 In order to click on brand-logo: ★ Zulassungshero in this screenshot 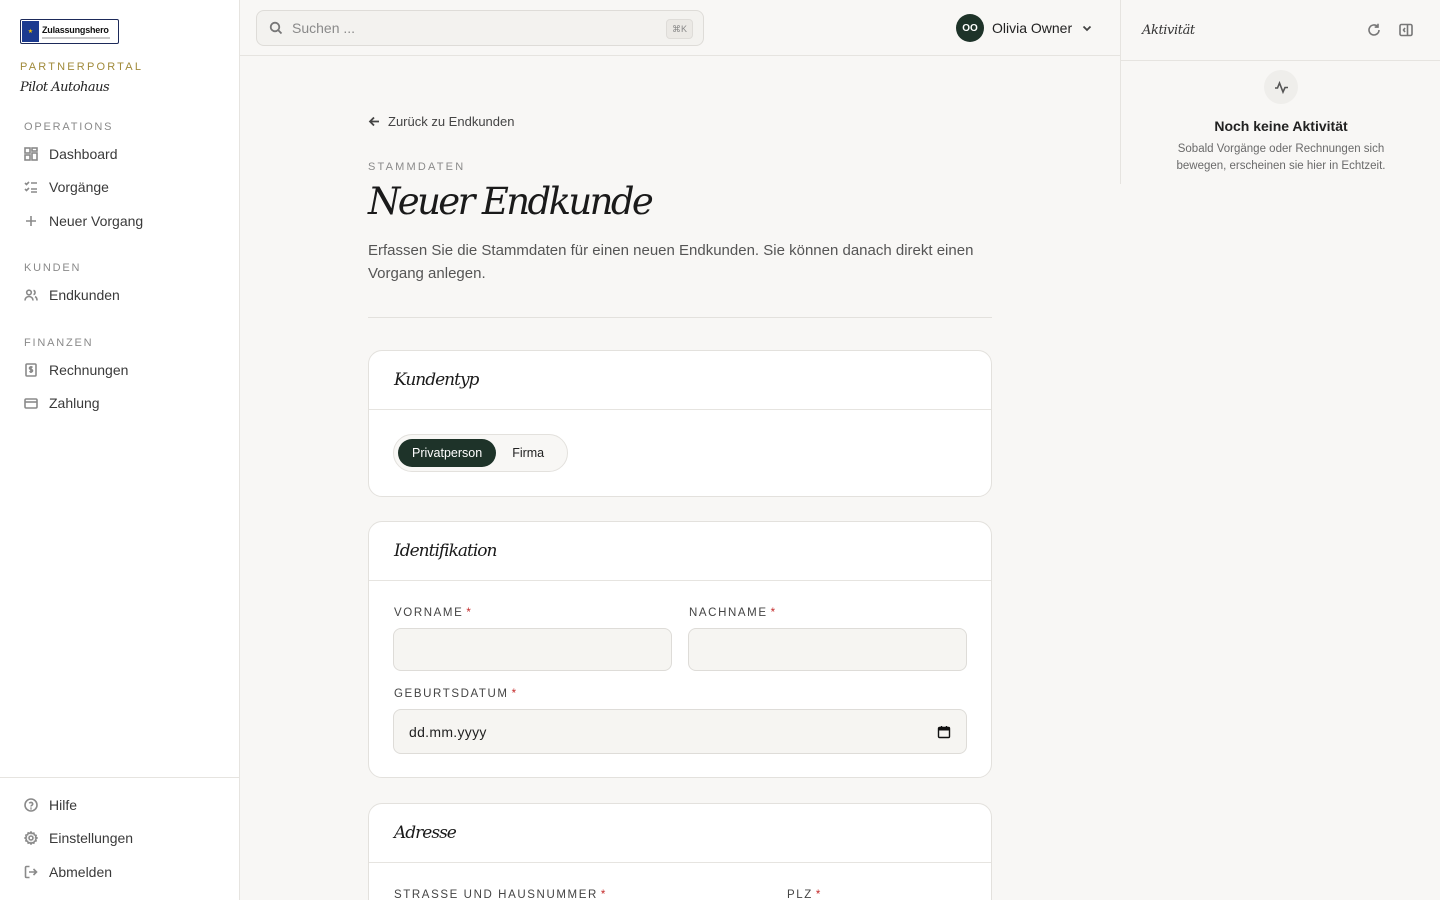, I will do `click(69, 31)`.